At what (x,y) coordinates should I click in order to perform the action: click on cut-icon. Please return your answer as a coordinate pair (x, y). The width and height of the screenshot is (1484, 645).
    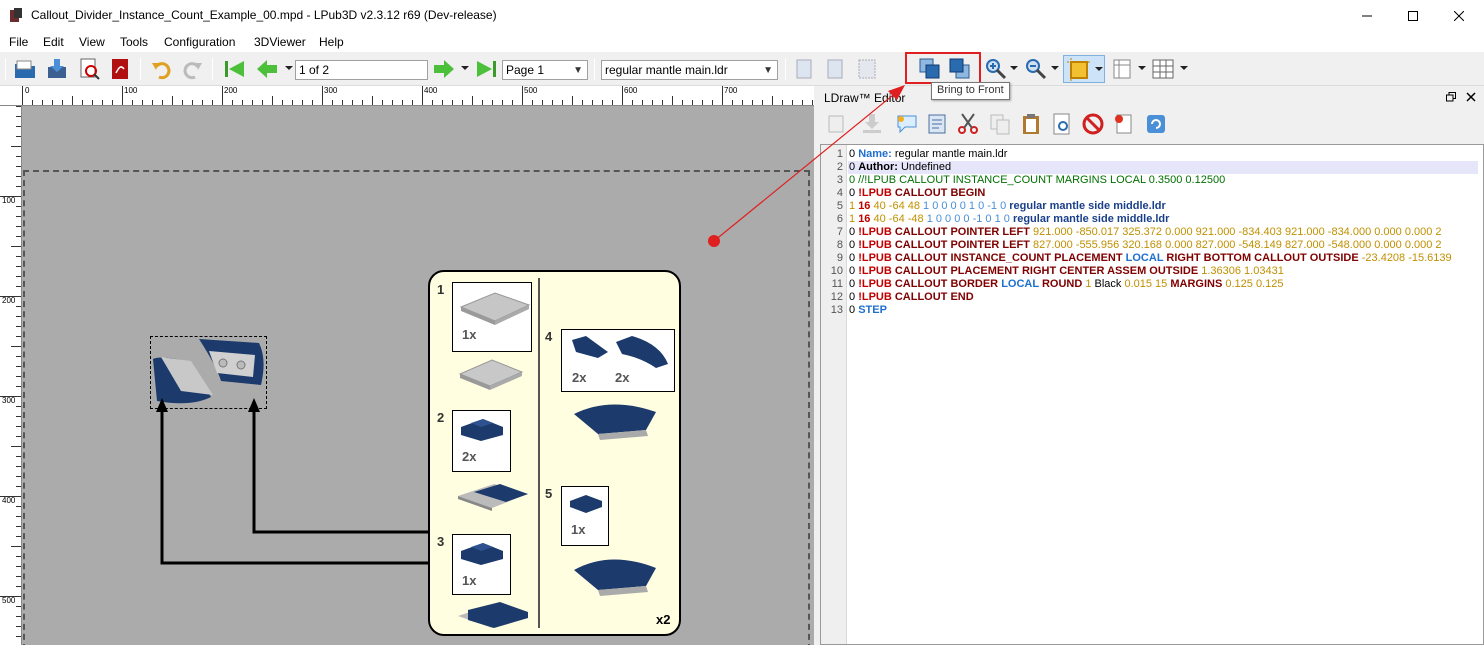
    Looking at the image, I should click on (968, 124).